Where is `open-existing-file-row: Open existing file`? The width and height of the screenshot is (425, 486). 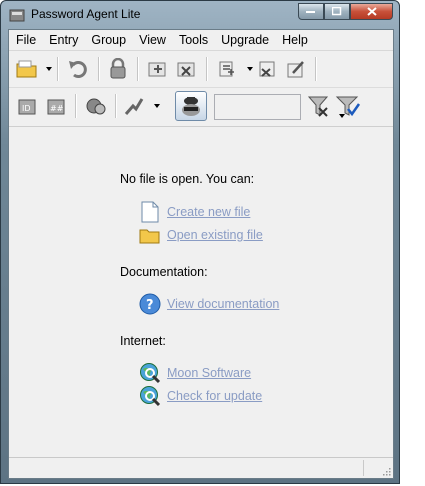
open-existing-file-row: Open existing file is located at coordinates (201, 235).